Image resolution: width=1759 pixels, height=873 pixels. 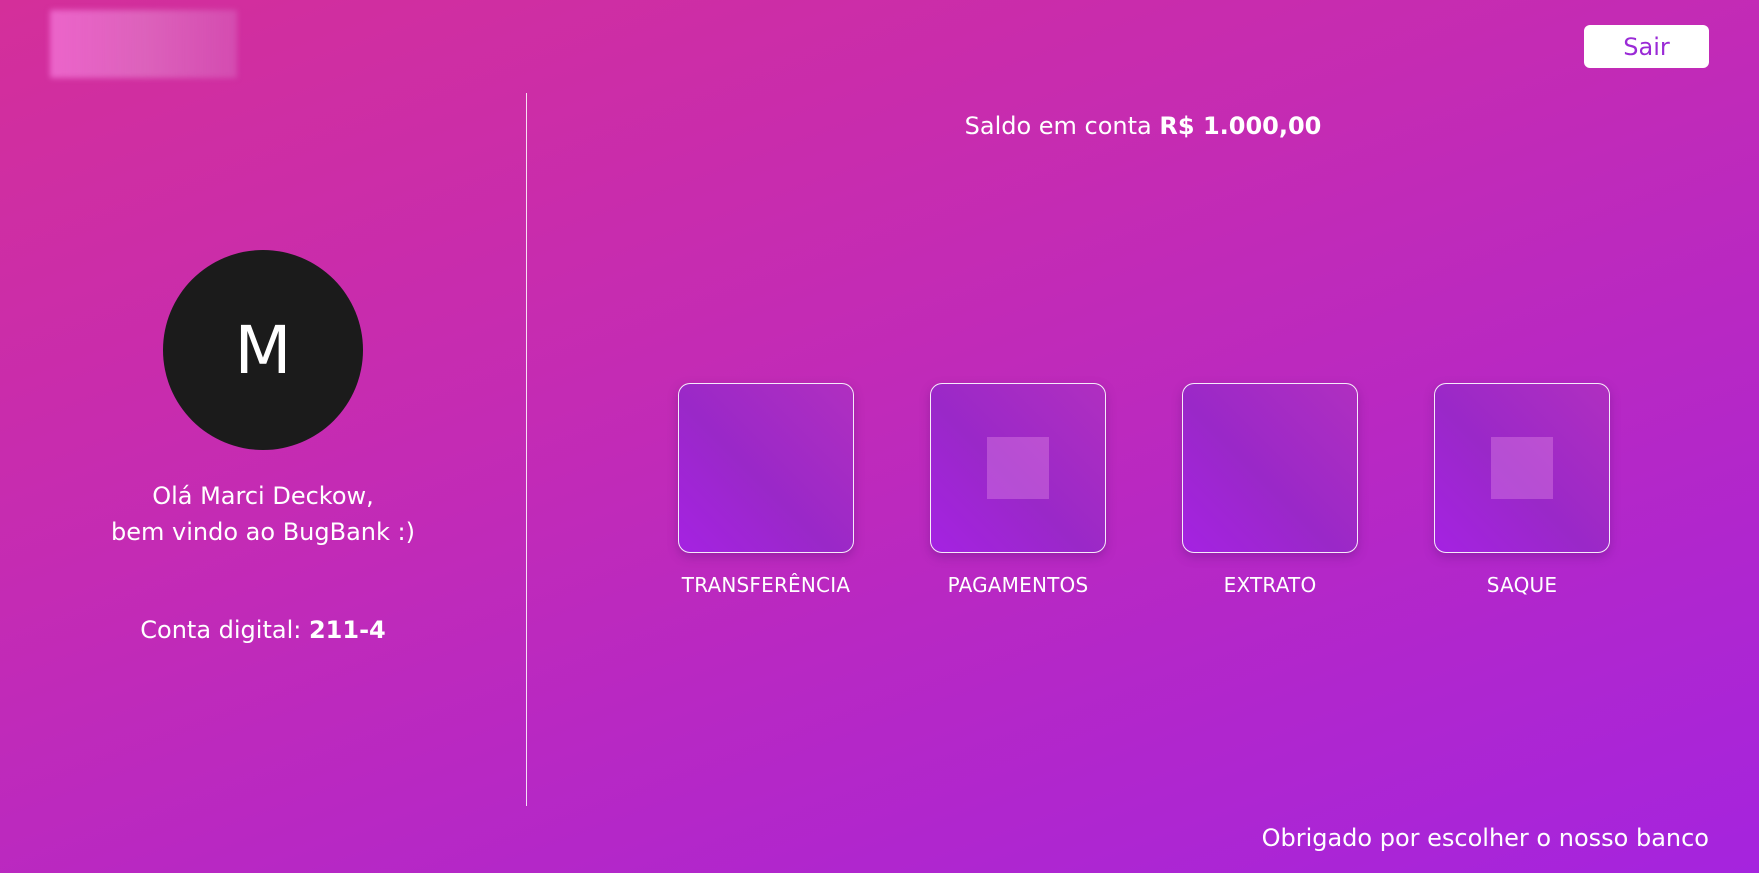 I want to click on avatar: M, so click(x=263, y=350).